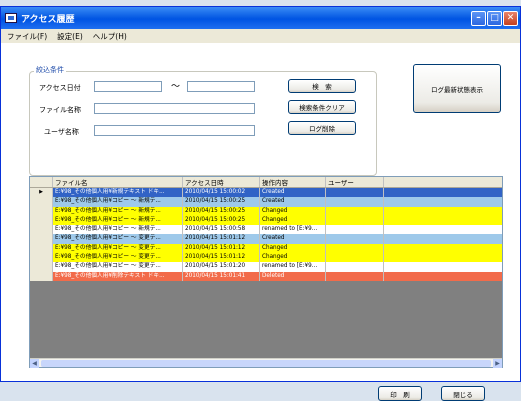 The width and height of the screenshot is (521, 401). What do you see at coordinates (494, 18) in the screenshot?
I see `maximize-button: □` at bounding box center [494, 18].